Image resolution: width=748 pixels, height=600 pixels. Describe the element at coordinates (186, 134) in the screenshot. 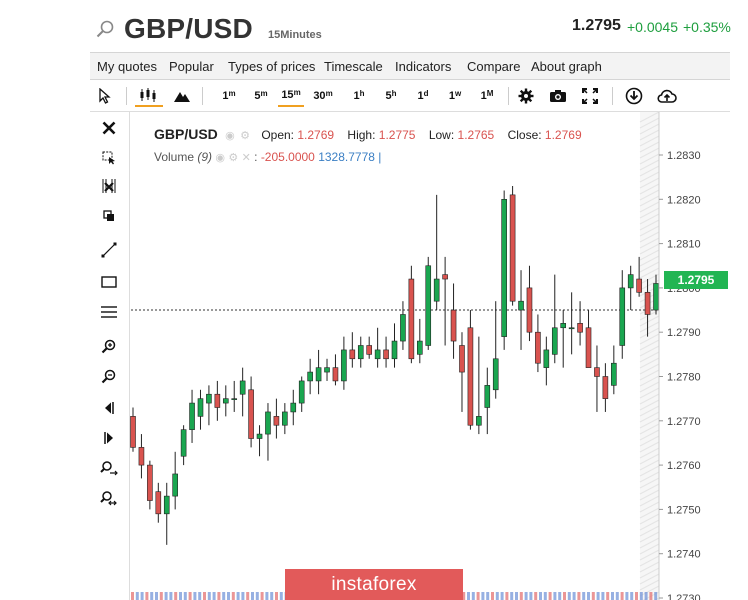

I see `legend-symbol: GBP/USD` at that location.